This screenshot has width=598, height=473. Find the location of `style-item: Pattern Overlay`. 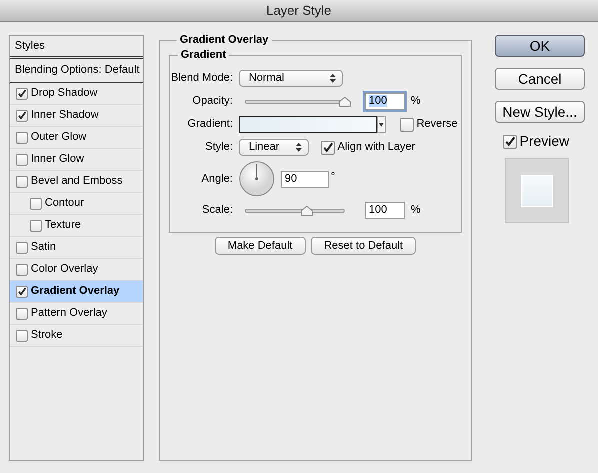

style-item: Pattern Overlay is located at coordinates (76, 314).